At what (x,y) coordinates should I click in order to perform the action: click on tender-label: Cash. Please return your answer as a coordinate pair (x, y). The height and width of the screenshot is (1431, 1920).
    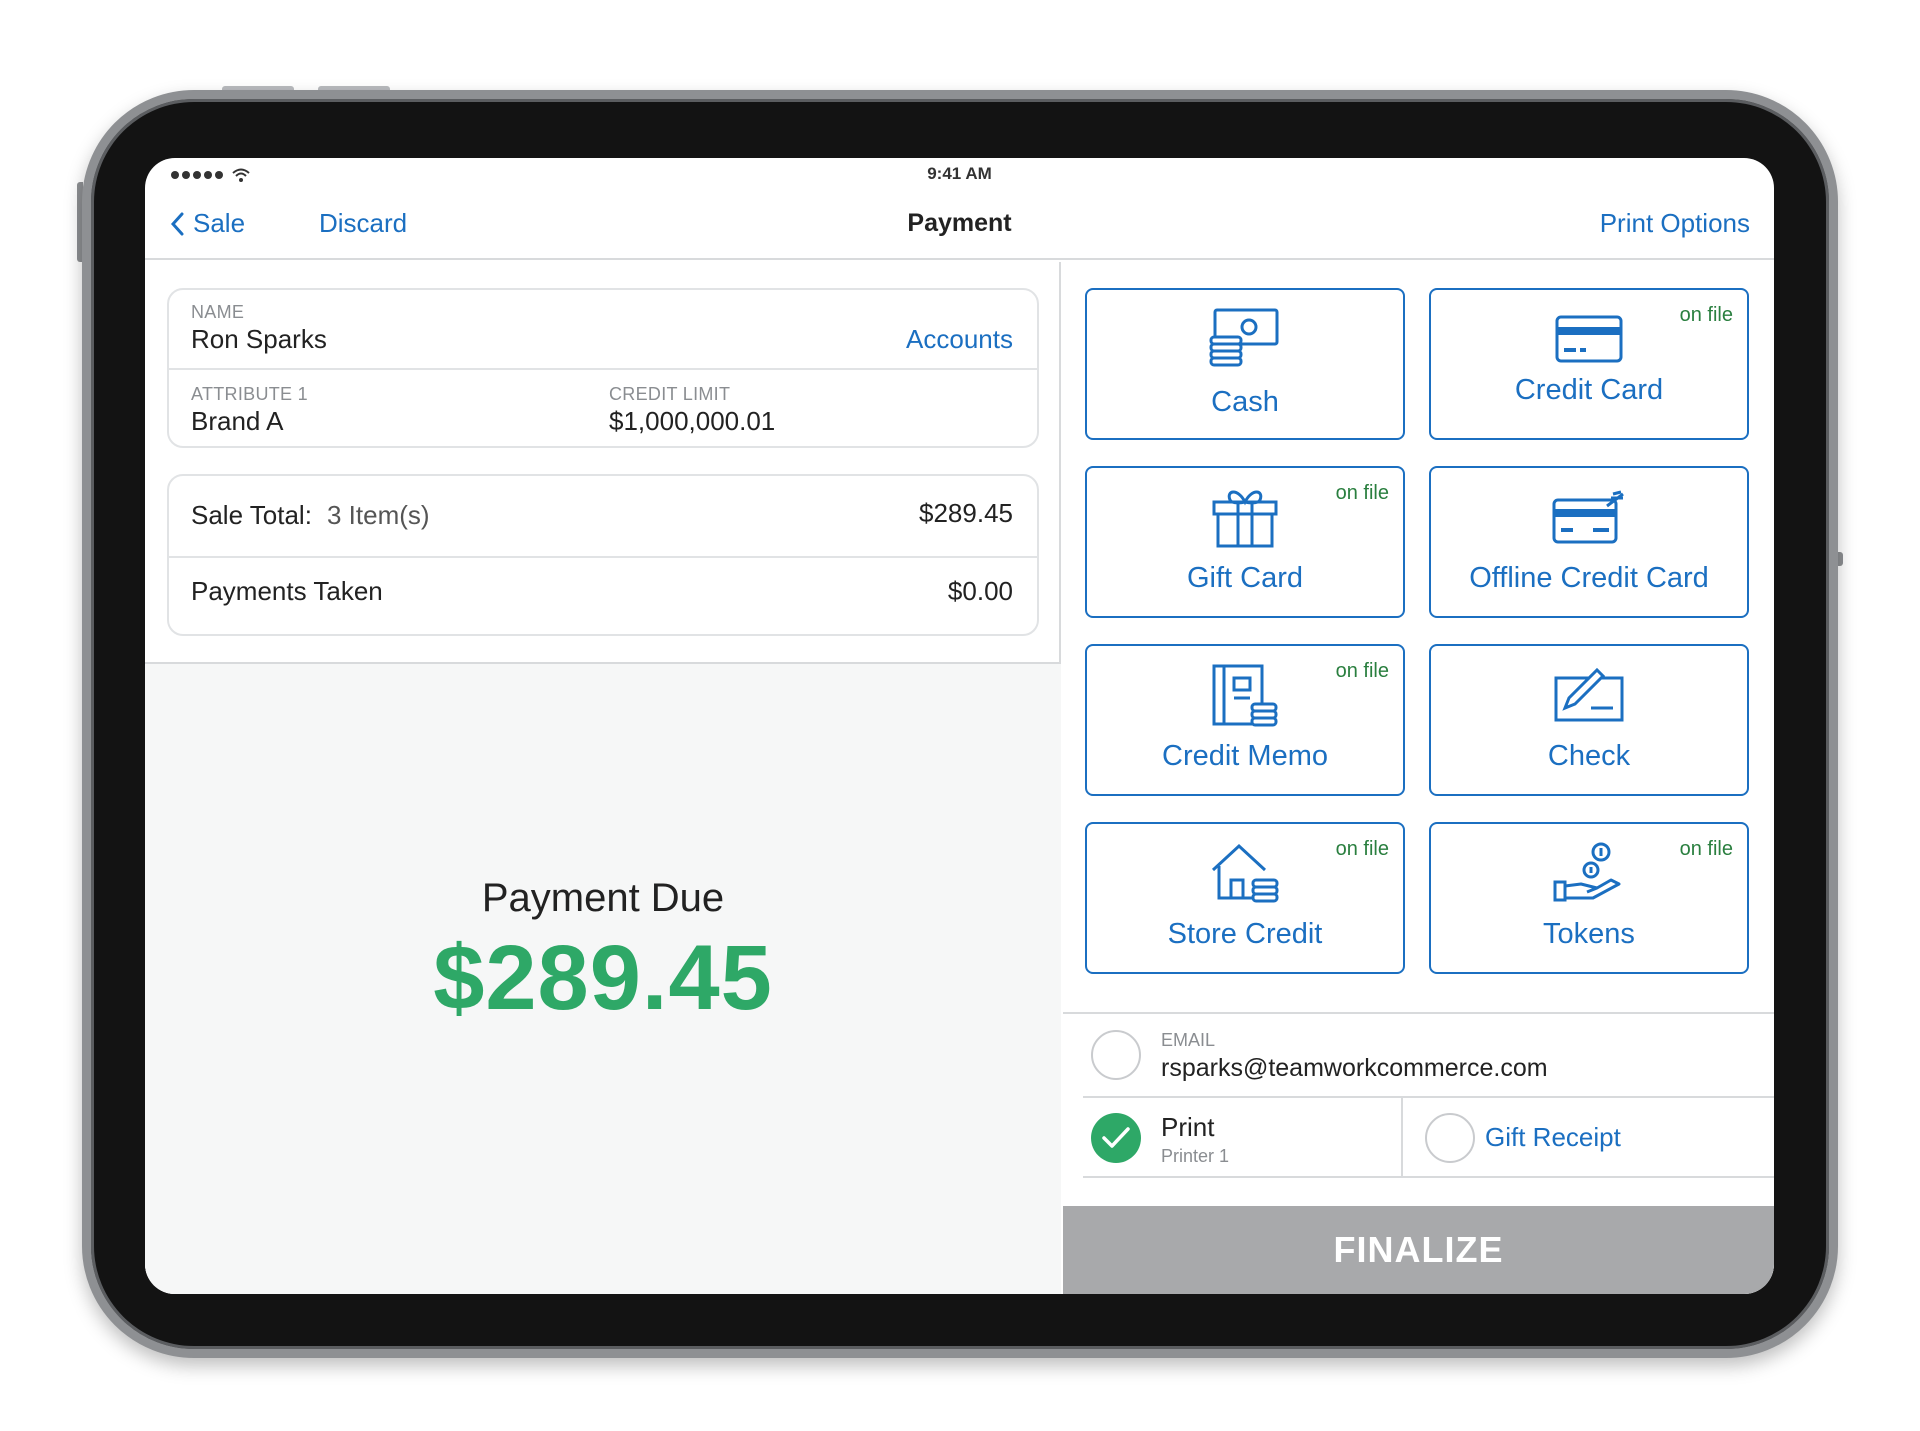
    Looking at the image, I should click on (1245, 402).